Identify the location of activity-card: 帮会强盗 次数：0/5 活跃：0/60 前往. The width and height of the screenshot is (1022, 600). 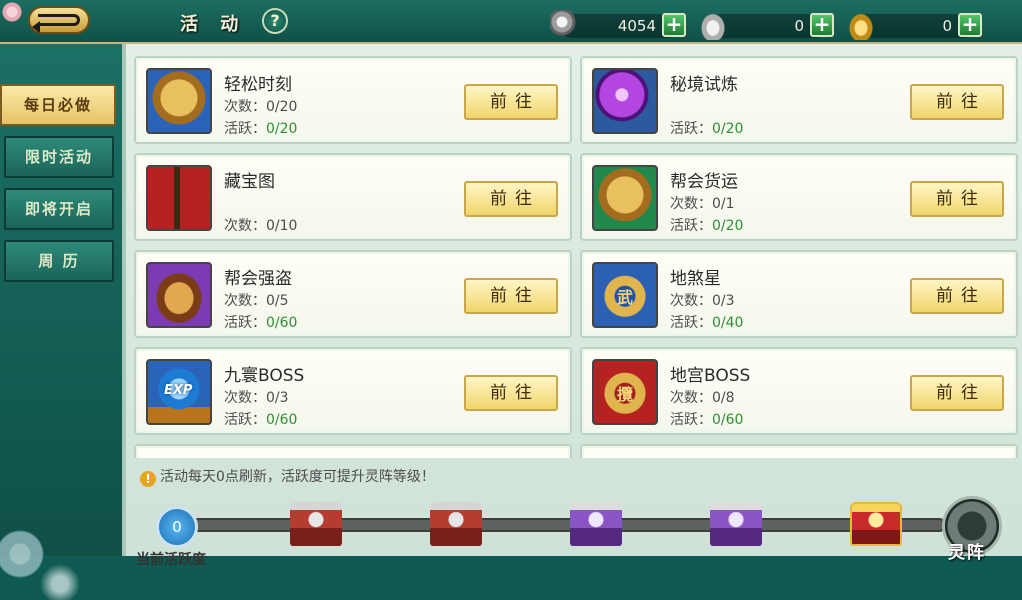
(353, 294).